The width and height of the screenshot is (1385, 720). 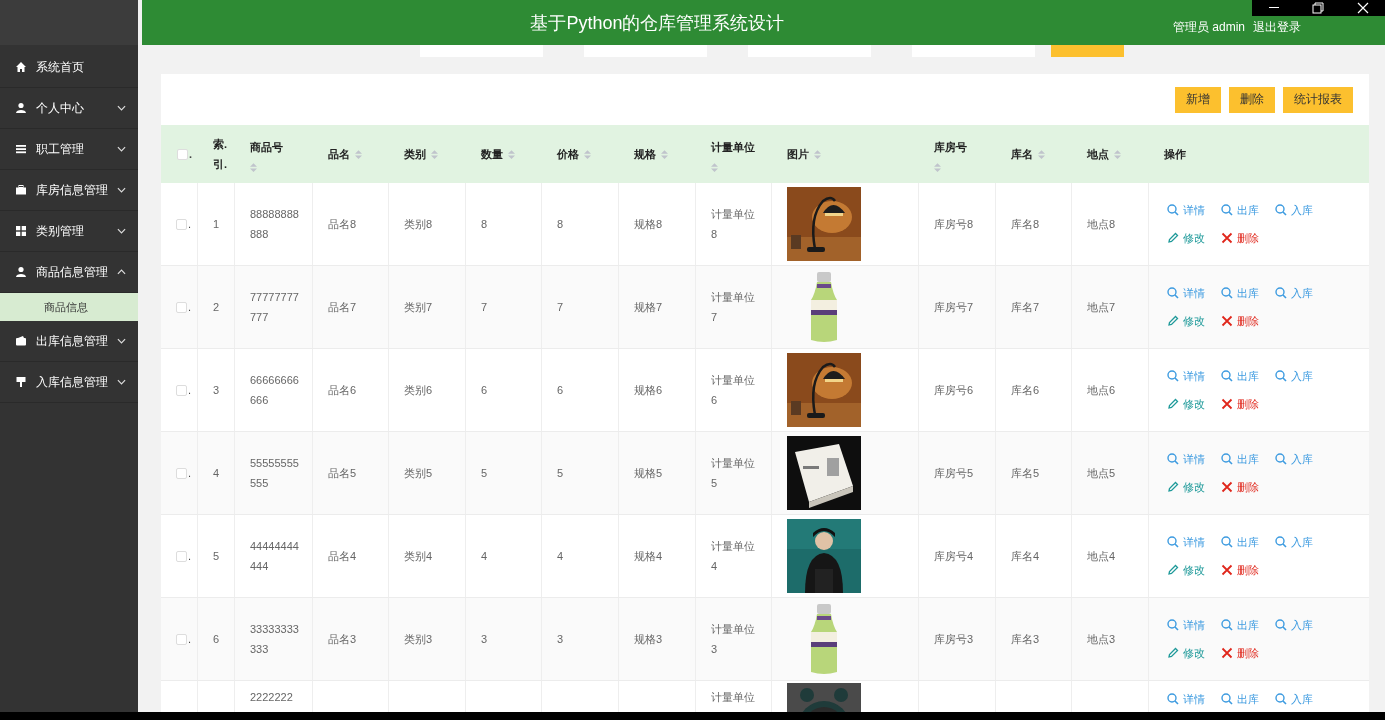 I want to click on restore-icon, so click(x=1318, y=8).